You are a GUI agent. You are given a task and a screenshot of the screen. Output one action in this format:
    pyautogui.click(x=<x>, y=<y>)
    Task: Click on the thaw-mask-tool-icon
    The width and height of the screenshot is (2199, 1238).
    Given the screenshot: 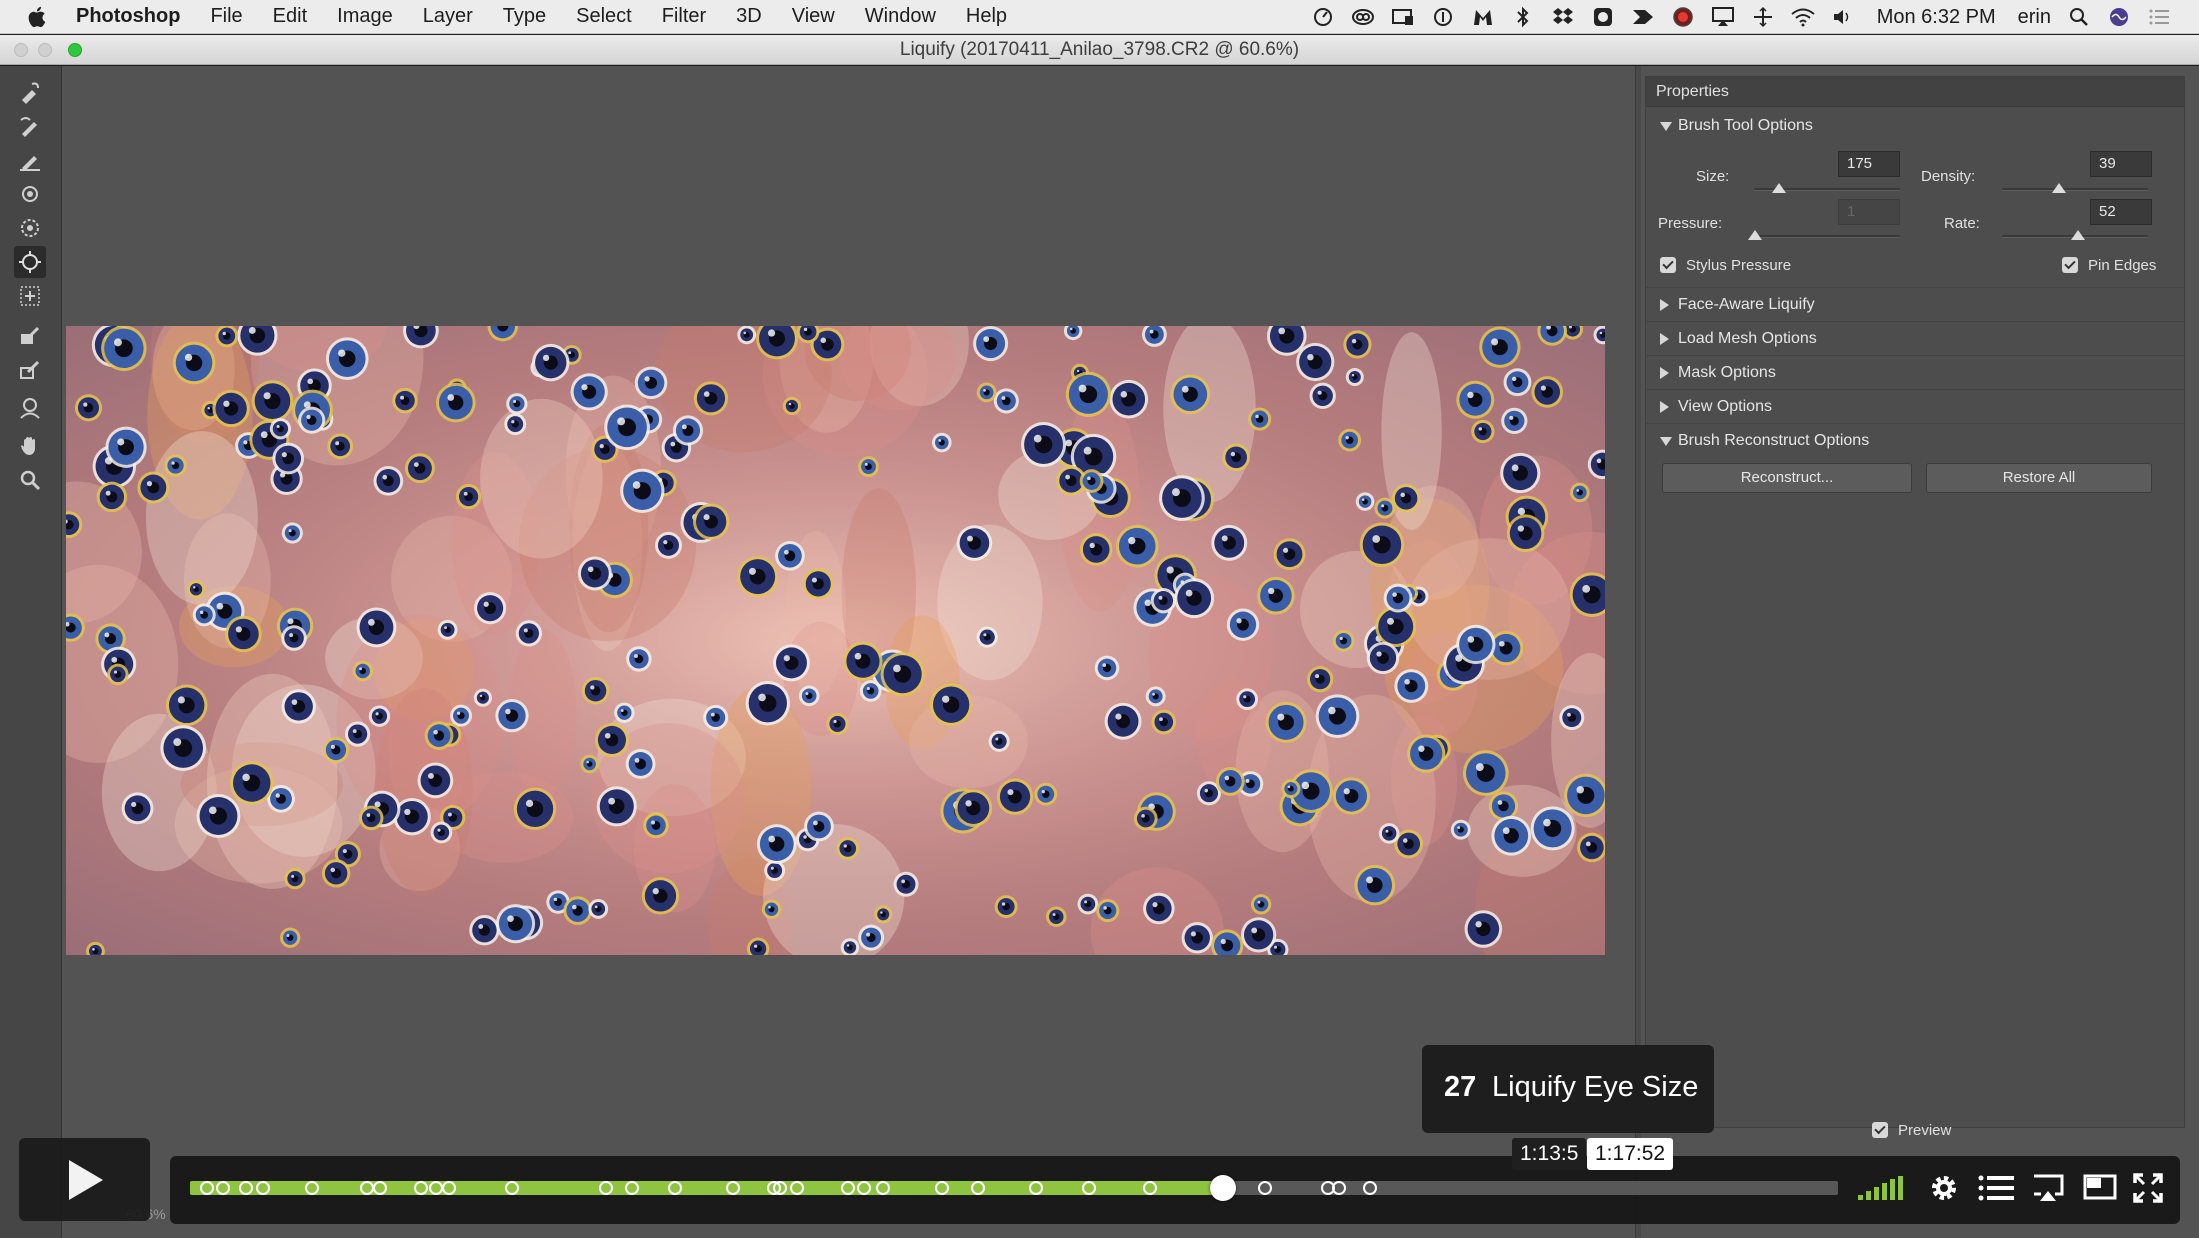 What is the action you would take?
    pyautogui.click(x=30, y=370)
    